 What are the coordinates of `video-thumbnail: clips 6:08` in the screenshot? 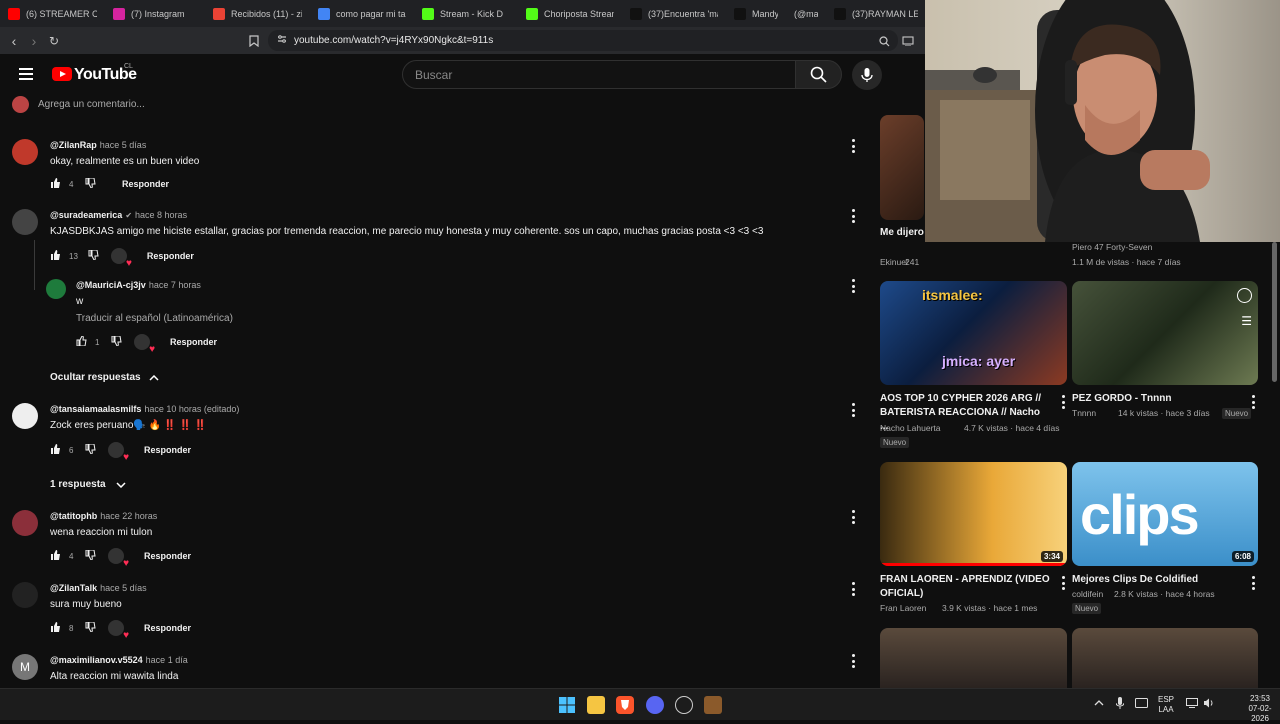 It's located at (1165, 514).